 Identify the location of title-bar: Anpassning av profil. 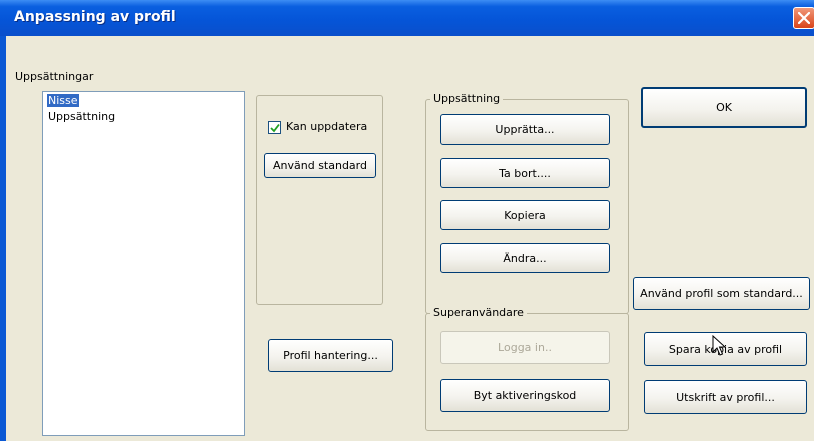
(407, 18).